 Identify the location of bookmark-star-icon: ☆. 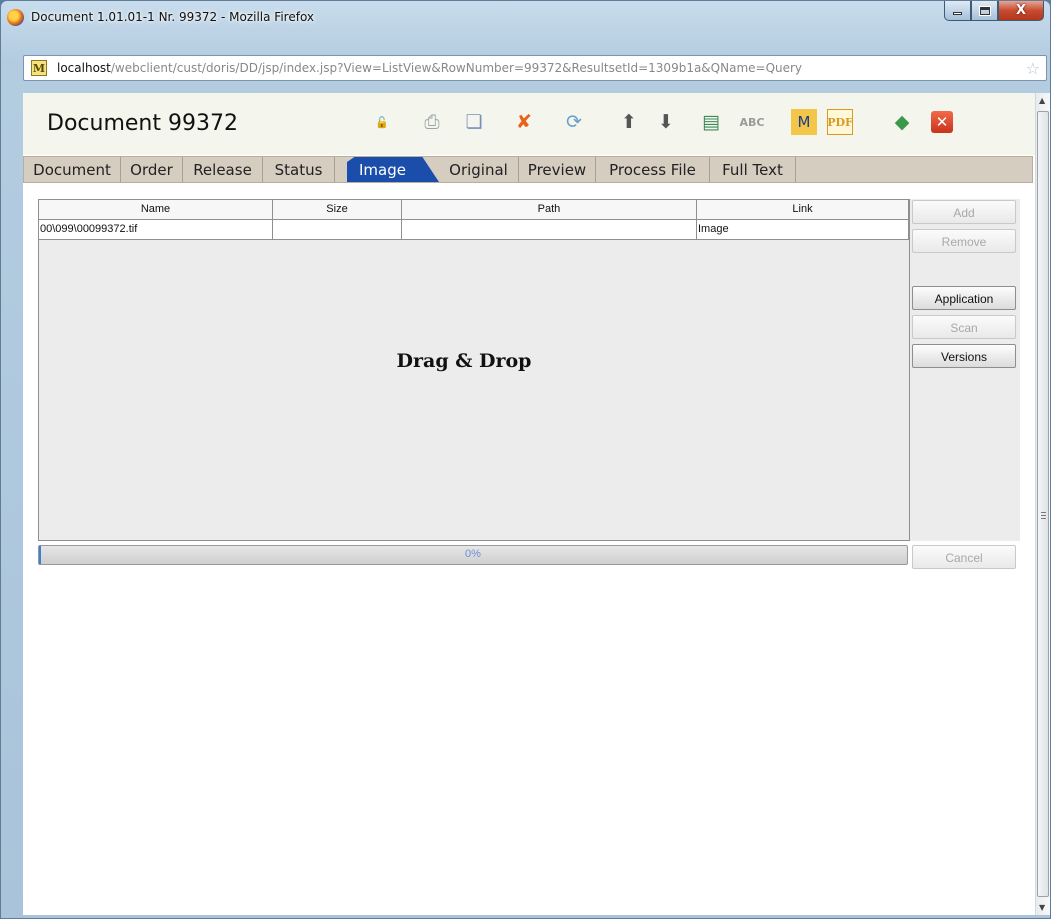
(1033, 68).